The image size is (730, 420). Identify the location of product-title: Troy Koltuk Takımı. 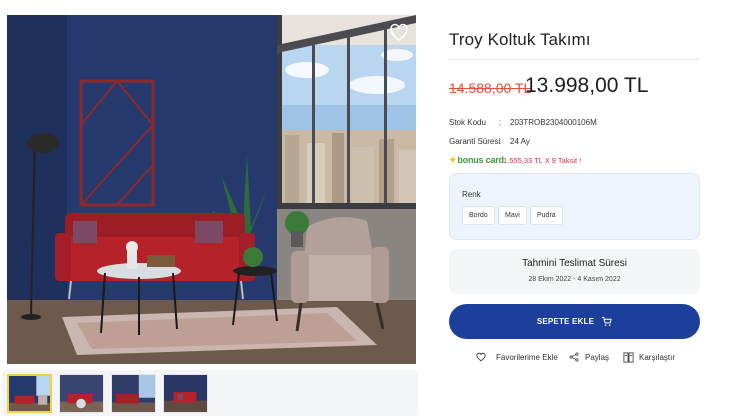
(520, 39).